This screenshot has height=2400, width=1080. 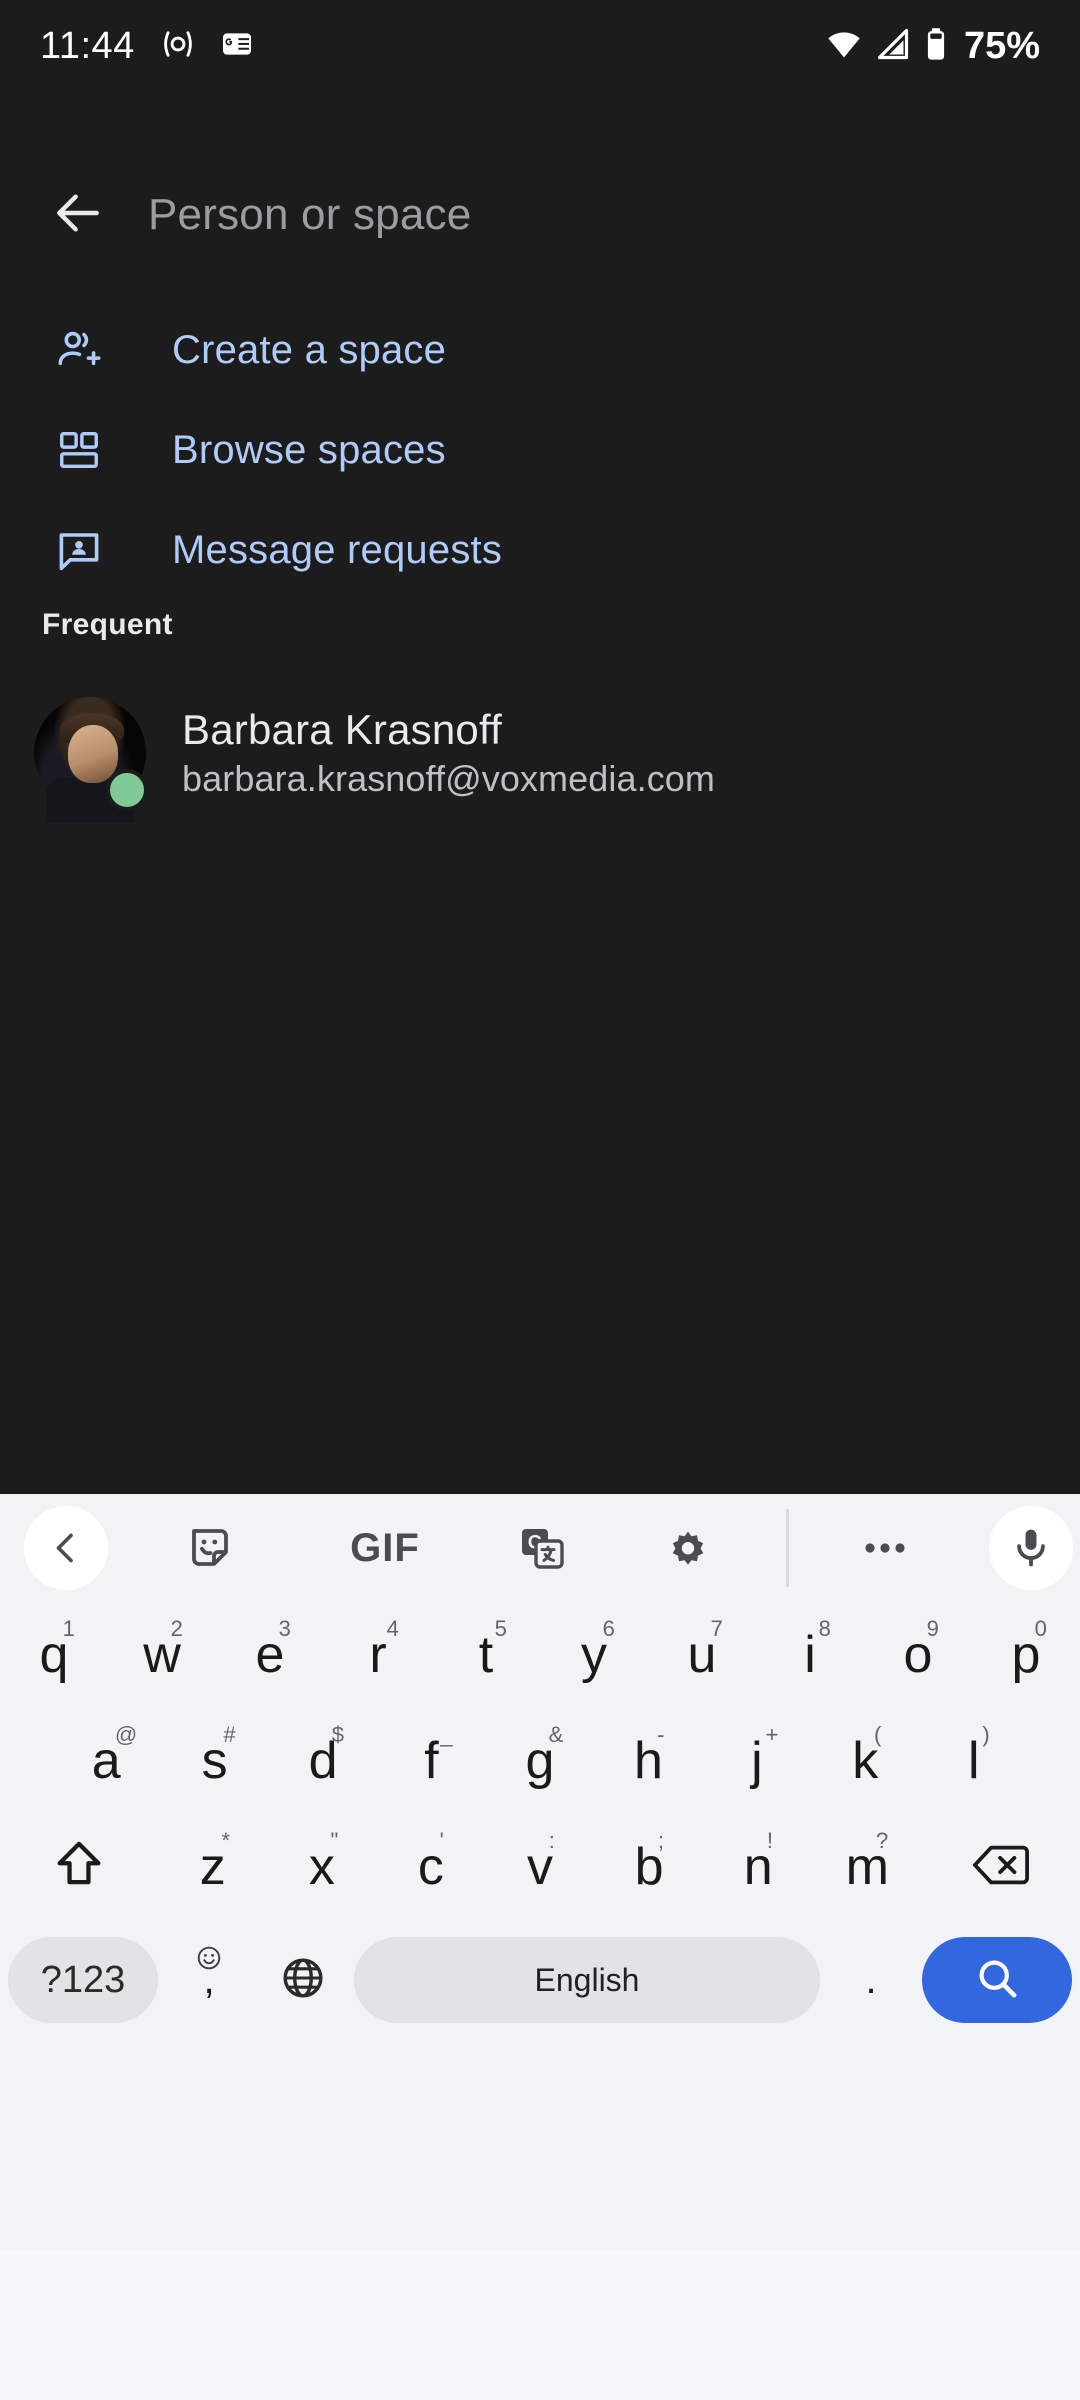 What do you see at coordinates (844, 46) in the screenshot?
I see `wifi-icon` at bounding box center [844, 46].